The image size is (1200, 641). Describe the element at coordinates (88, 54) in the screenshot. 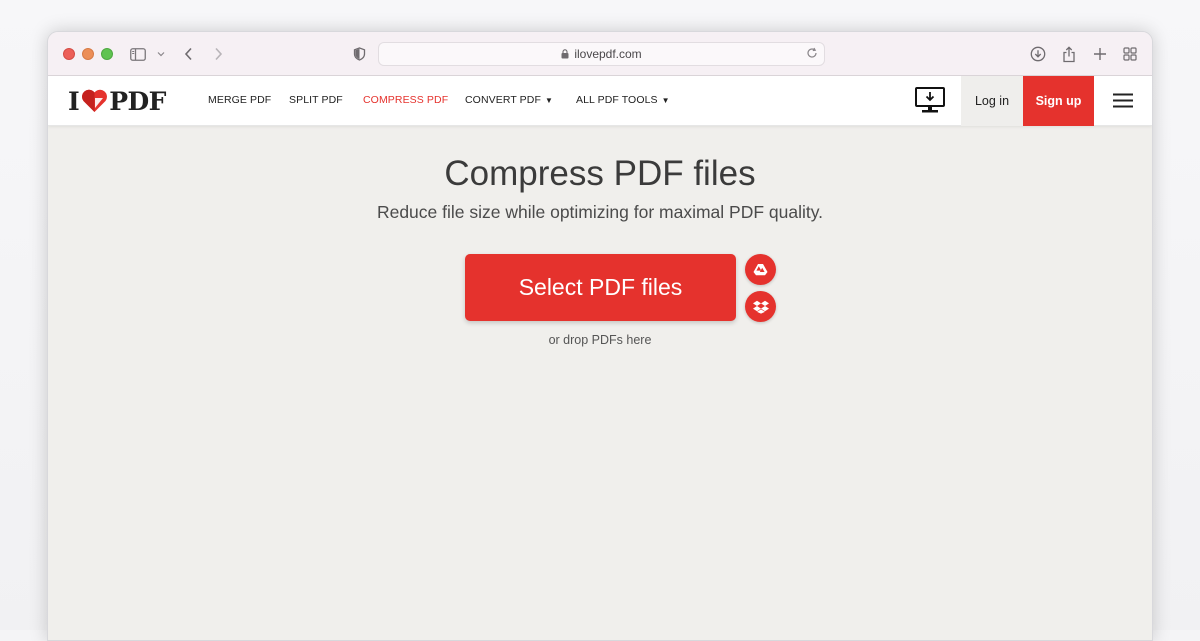

I see `minimize-window-button` at that location.